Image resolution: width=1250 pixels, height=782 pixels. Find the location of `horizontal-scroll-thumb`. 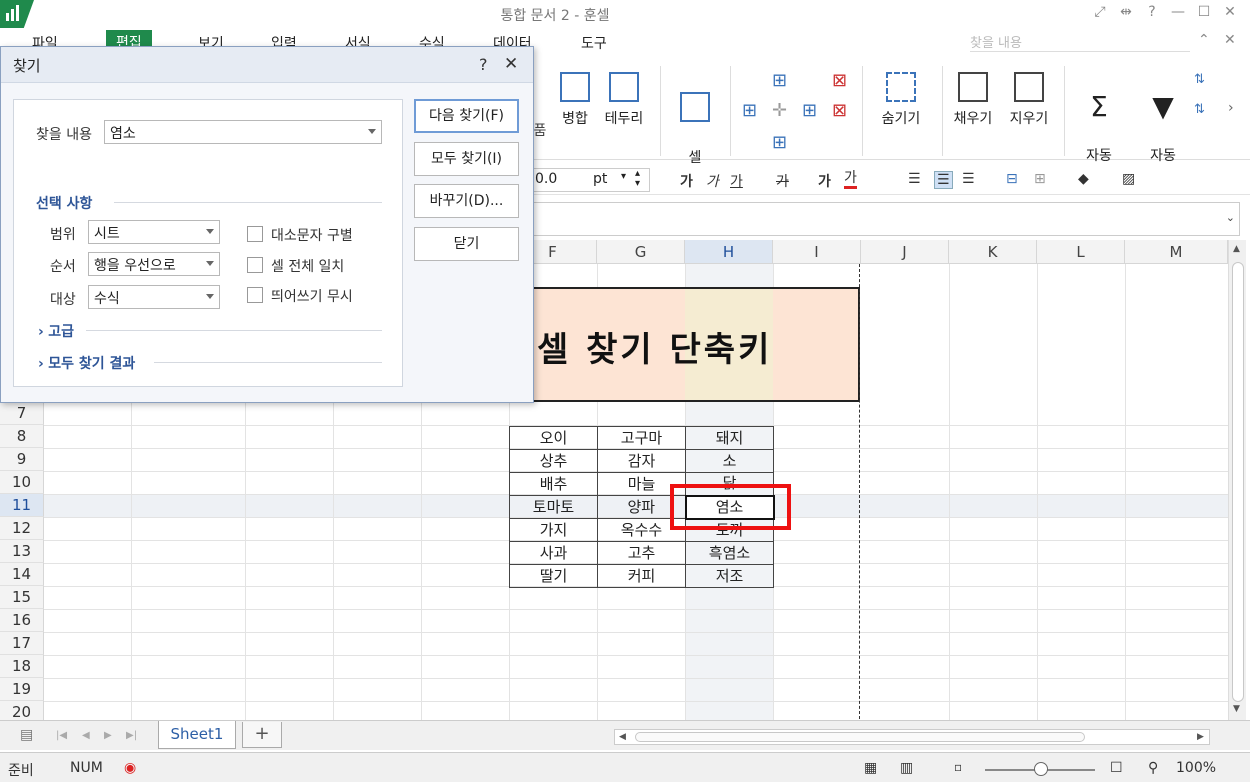

horizontal-scroll-thumb is located at coordinates (860, 737).